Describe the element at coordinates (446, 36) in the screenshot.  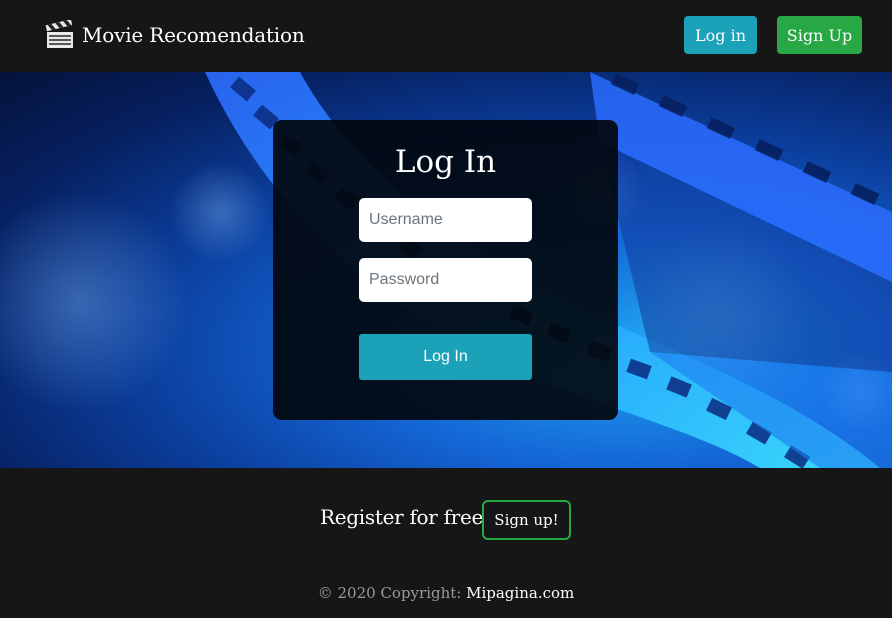
I see `navbar: Movie Recomendation Log in Sign Up` at that location.